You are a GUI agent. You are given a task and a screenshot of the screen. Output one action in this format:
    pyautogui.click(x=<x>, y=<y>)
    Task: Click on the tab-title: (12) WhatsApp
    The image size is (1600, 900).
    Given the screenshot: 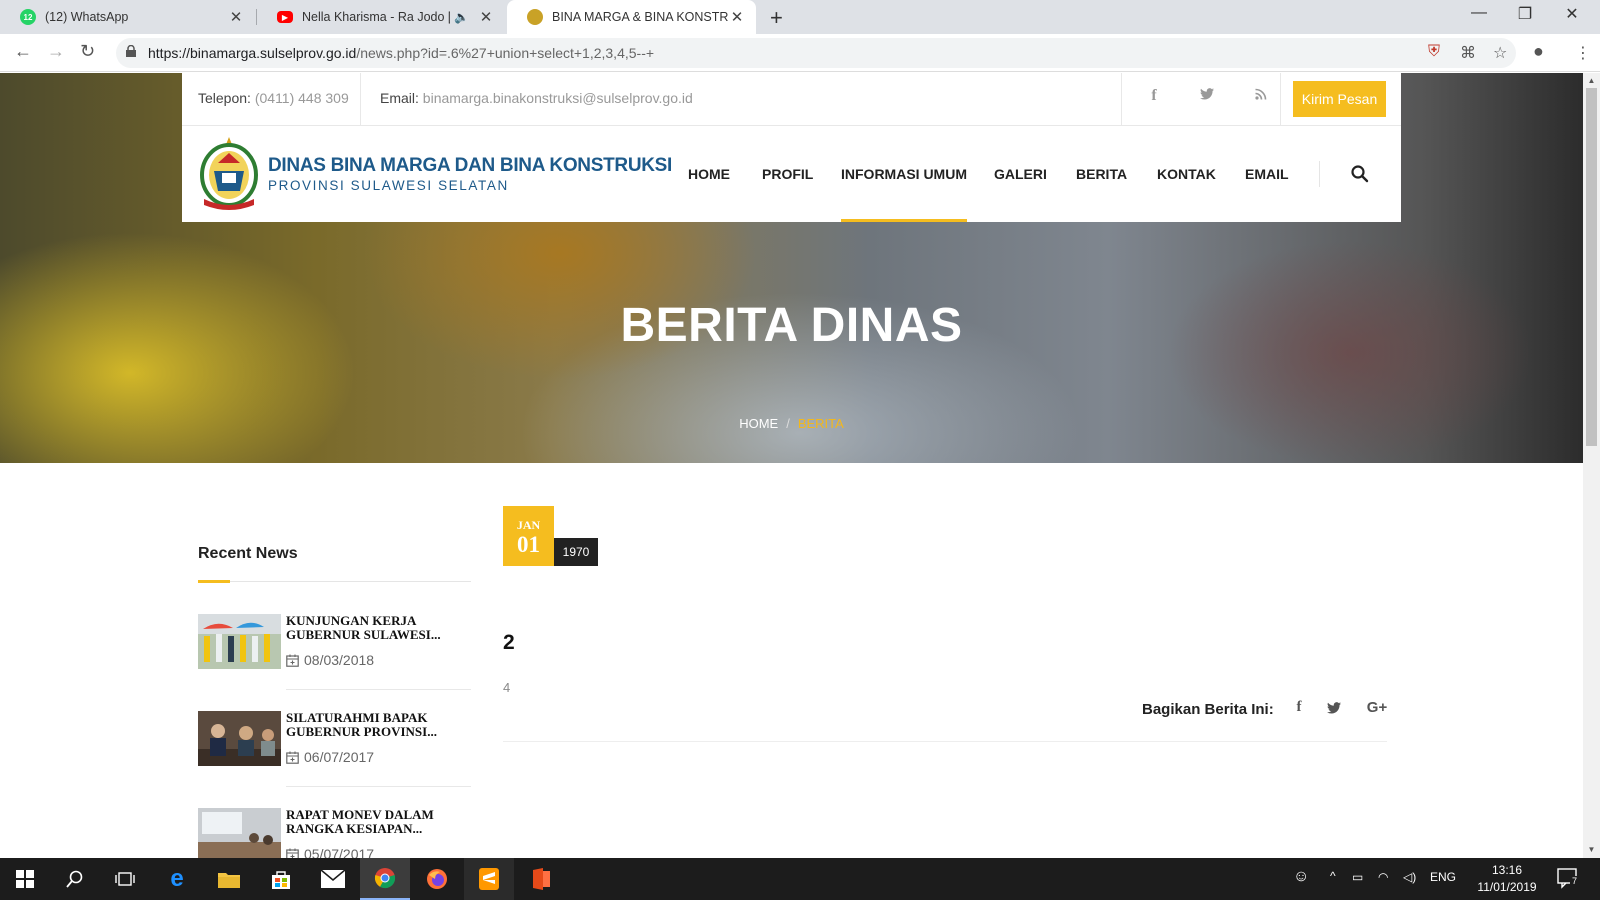 What is the action you would take?
    pyautogui.click(x=87, y=17)
    